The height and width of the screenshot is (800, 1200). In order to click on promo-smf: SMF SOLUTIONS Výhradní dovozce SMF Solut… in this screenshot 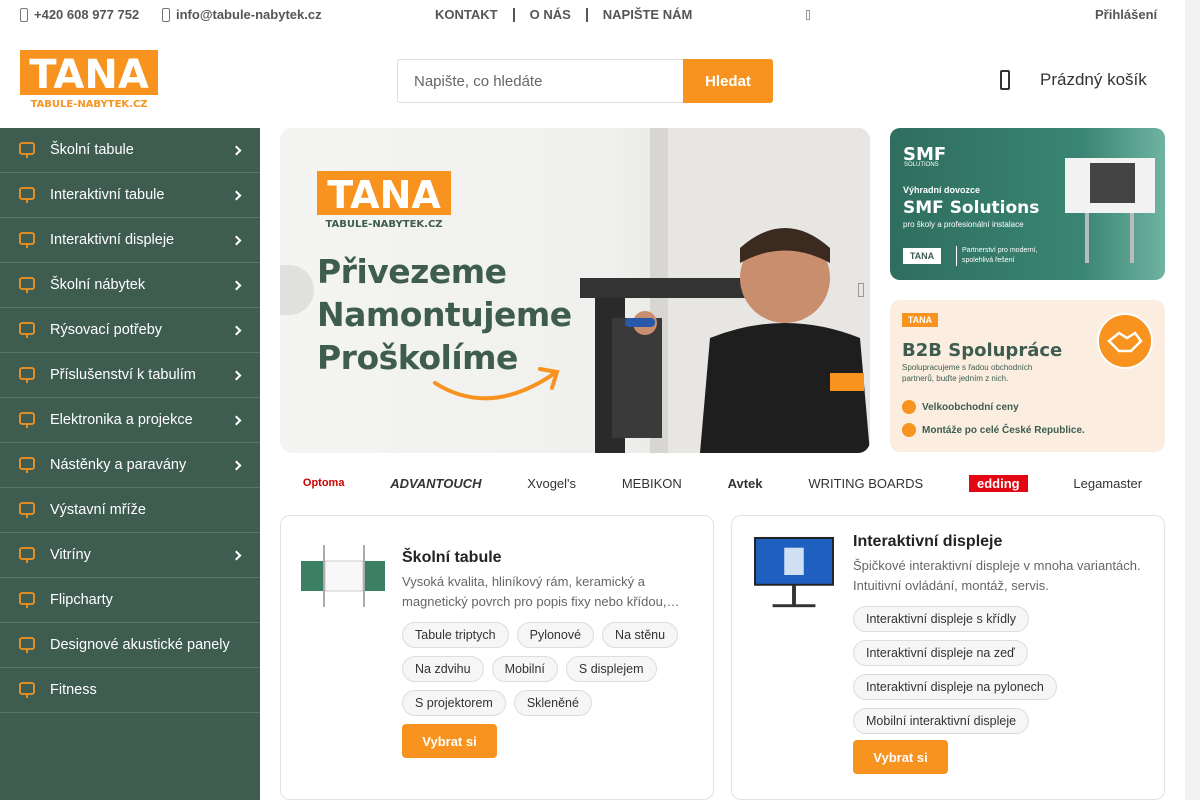, I will do `click(1027, 204)`.